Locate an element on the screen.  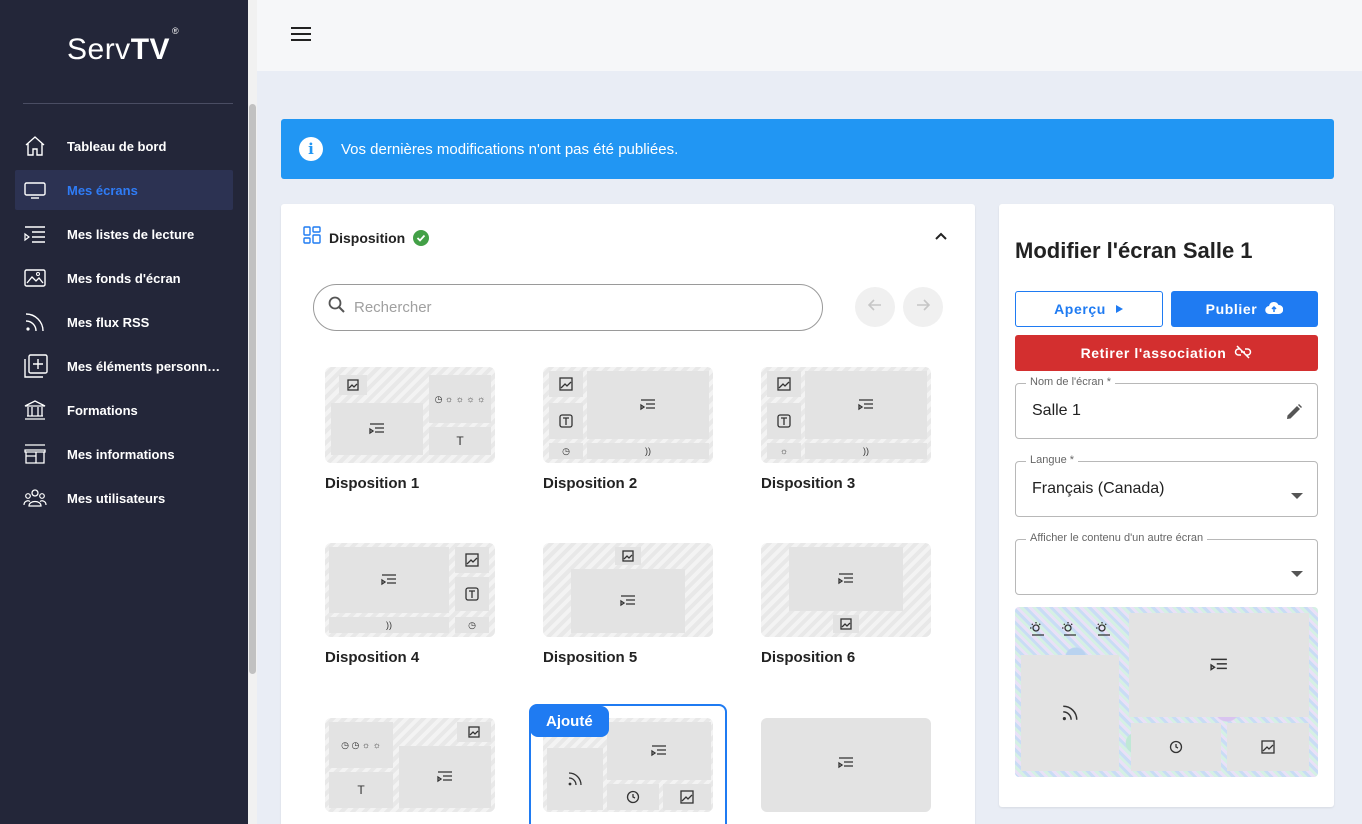
layout-thumbnail: ◷ ◷ ☼ ☼ T is located at coordinates (410, 765).